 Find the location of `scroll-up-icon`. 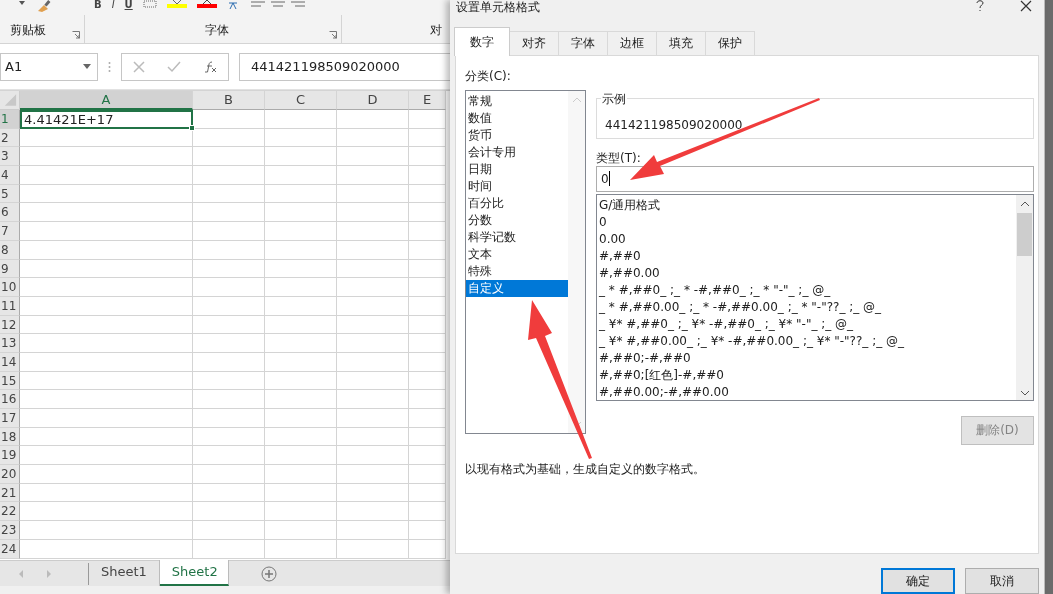

scroll-up-icon is located at coordinates (1024, 203).